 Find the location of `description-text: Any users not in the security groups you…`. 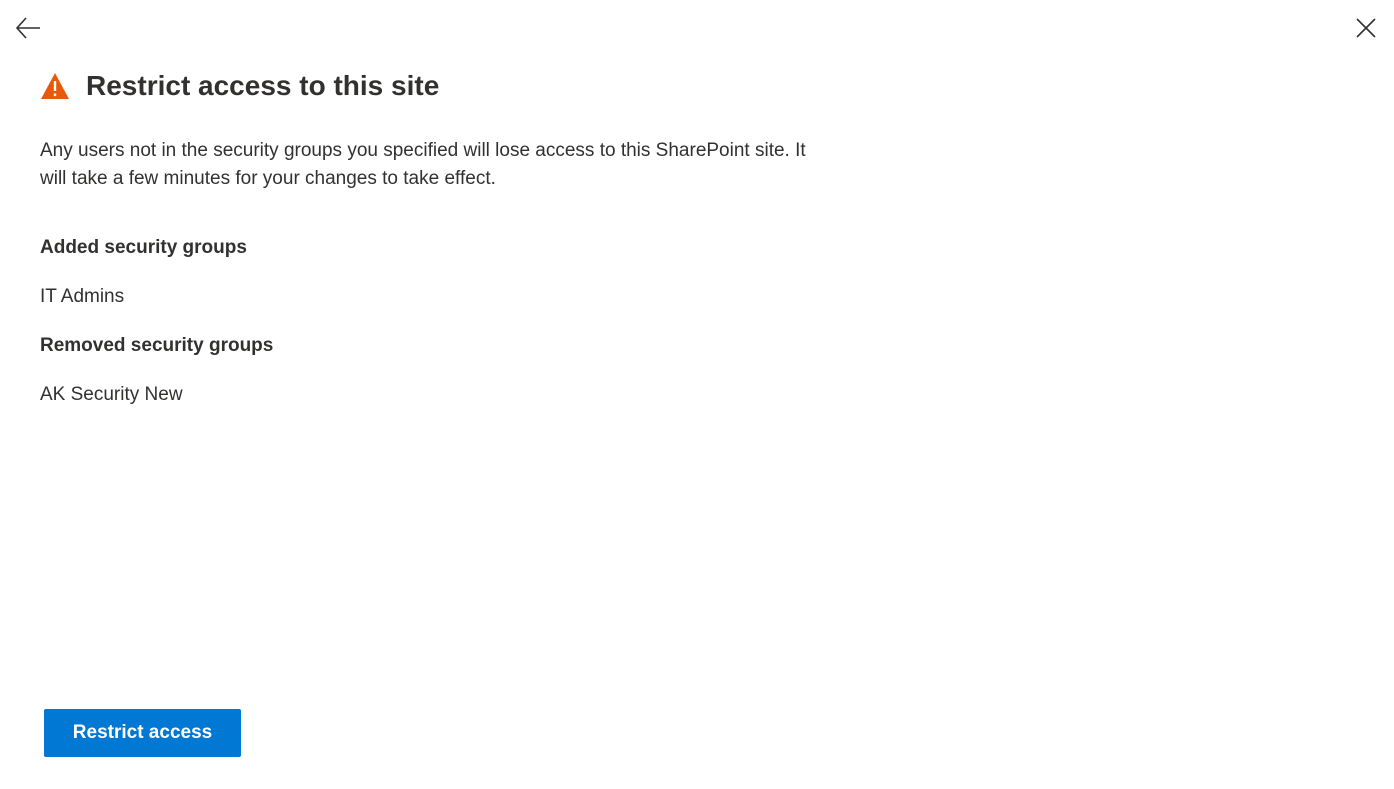

description-text: Any users not in the security groups you… is located at coordinates (423, 164).